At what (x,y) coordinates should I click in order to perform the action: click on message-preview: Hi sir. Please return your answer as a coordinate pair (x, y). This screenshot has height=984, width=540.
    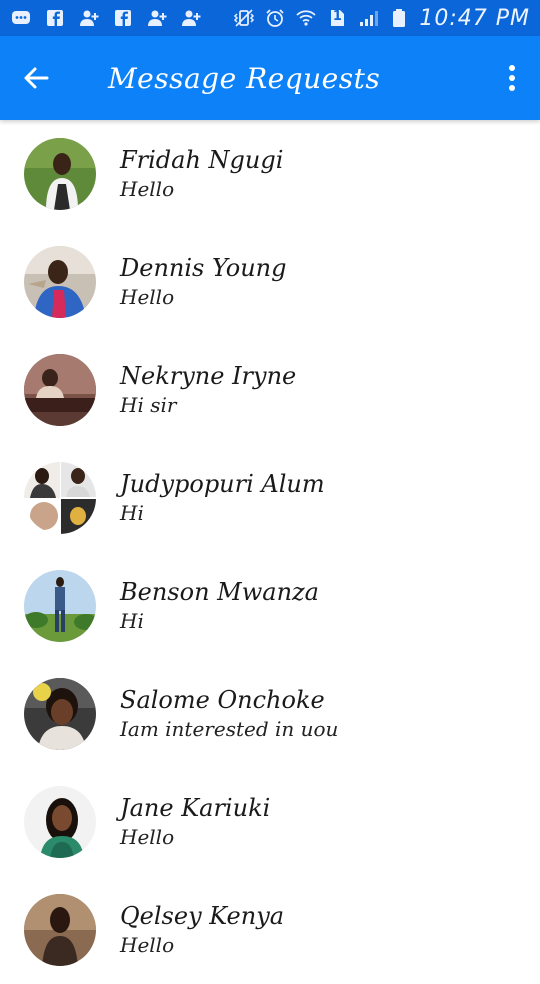
    Looking at the image, I should click on (148, 405).